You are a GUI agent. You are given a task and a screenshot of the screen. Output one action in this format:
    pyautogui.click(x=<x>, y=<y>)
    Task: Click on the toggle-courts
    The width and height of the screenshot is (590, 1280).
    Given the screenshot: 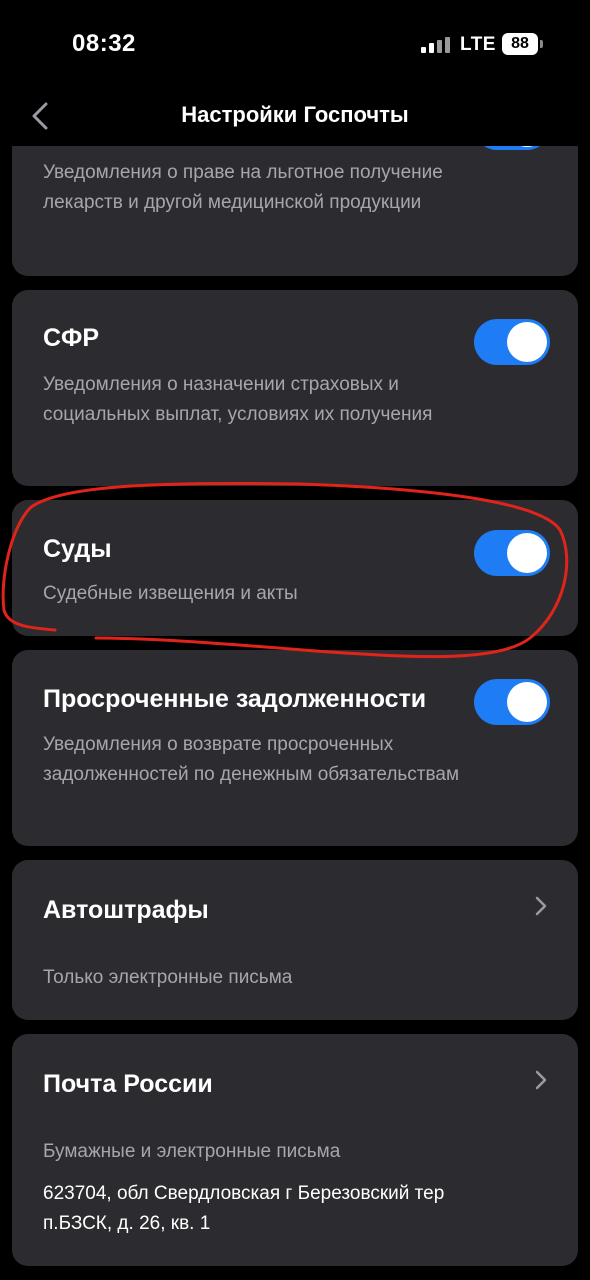 What is the action you would take?
    pyautogui.click(x=512, y=553)
    